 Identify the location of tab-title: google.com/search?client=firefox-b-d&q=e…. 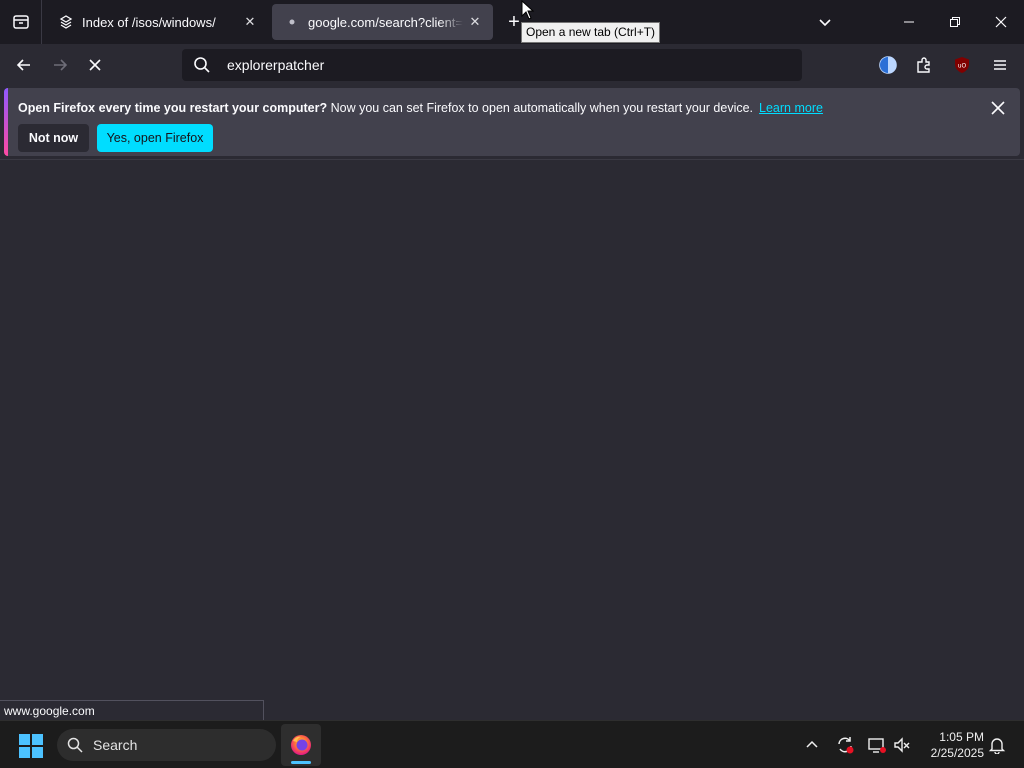
(385, 22).